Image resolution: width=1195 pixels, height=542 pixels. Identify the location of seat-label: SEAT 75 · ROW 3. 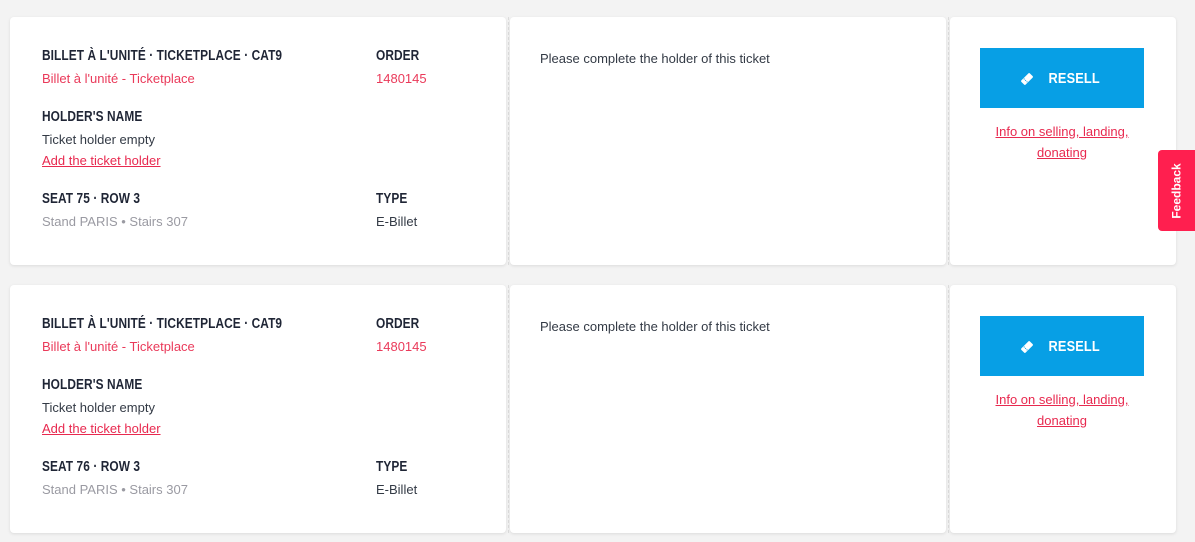
(91, 199).